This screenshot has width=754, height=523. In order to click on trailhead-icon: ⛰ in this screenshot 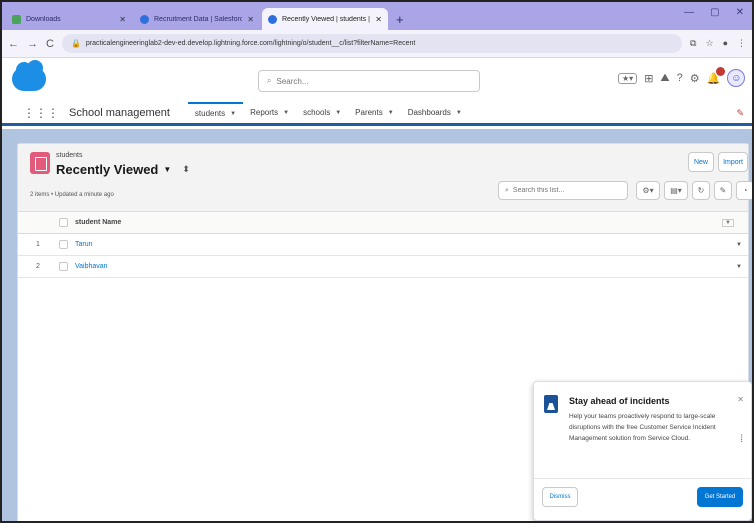, I will do `click(664, 78)`.